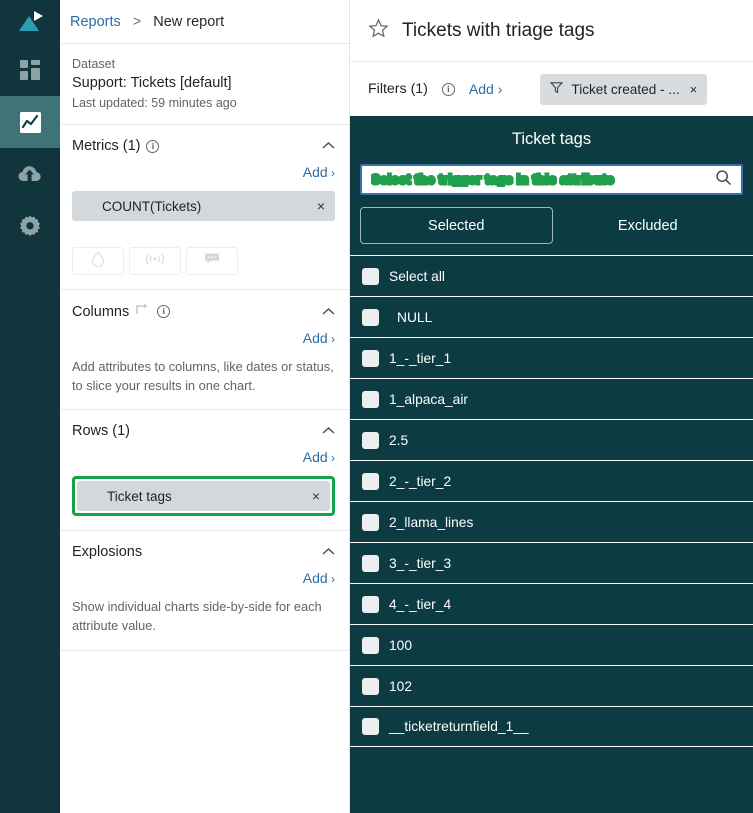 This screenshot has width=753, height=813. I want to click on signal-icon-button, so click(155, 261).